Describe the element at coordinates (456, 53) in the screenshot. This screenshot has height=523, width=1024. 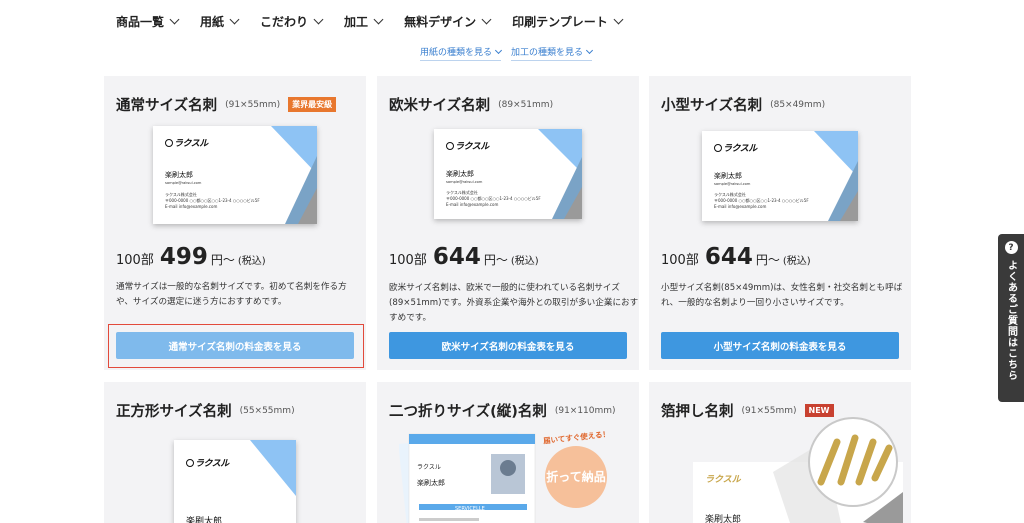
I see `link-label: 用紙の種類を見る` at that location.